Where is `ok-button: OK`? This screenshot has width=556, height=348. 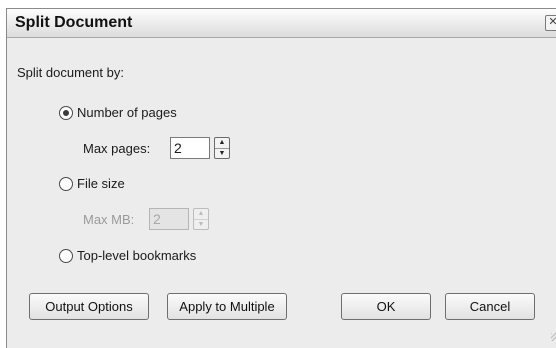 ok-button: OK is located at coordinates (386, 306).